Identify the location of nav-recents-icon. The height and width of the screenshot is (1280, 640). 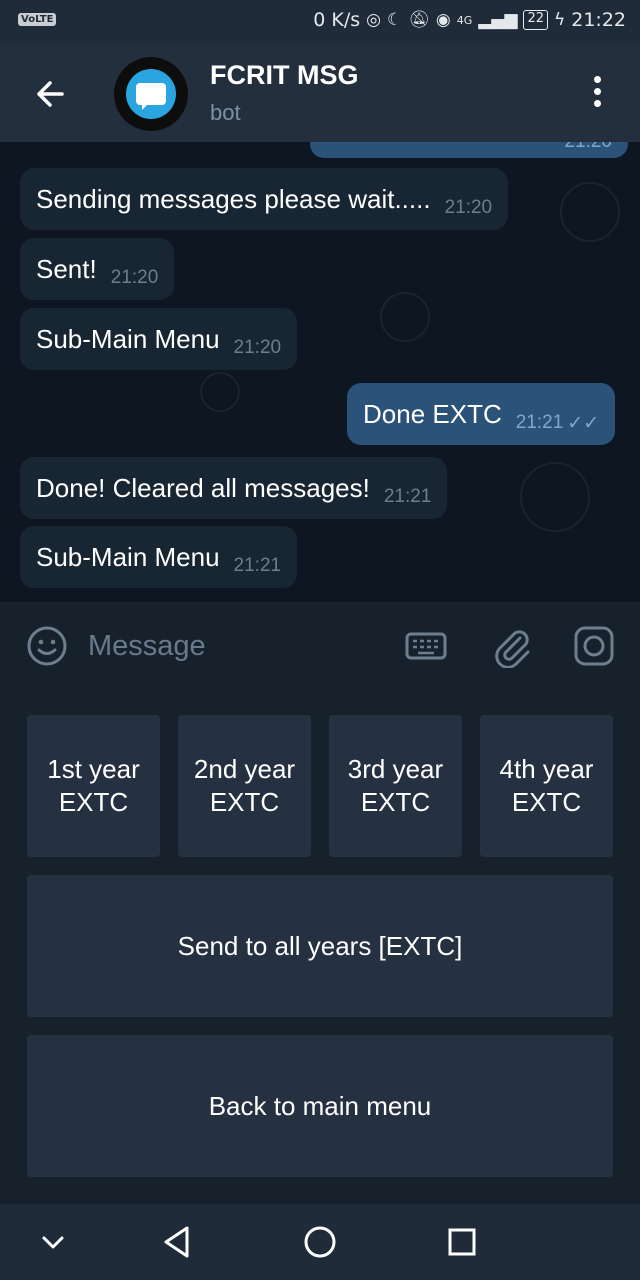
(462, 1242).